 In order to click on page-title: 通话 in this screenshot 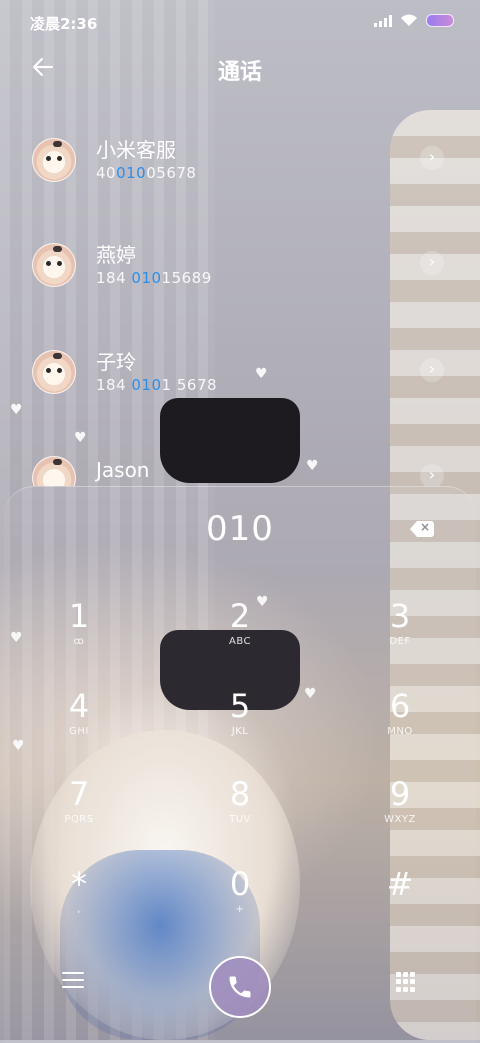, I will do `click(239, 72)`.